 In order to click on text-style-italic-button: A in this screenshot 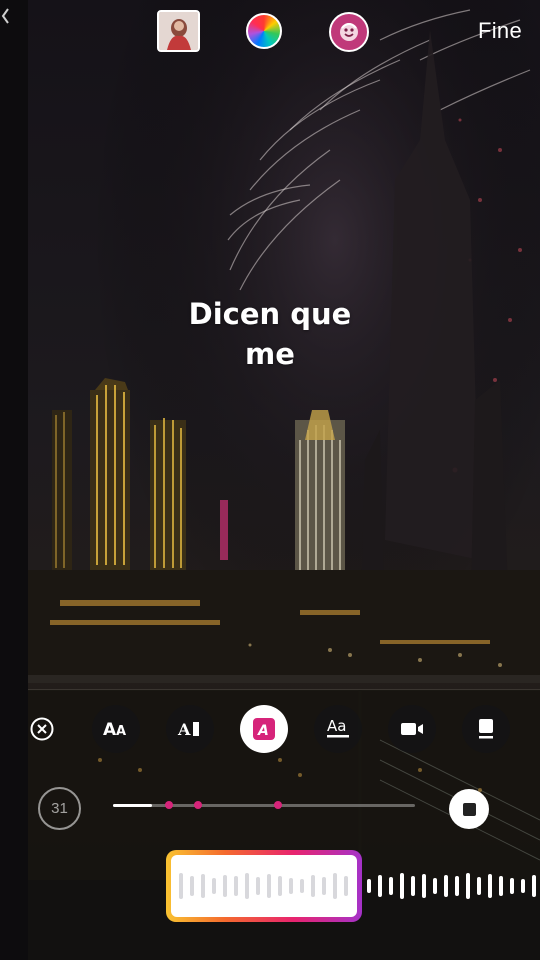, I will do `click(264, 729)`.